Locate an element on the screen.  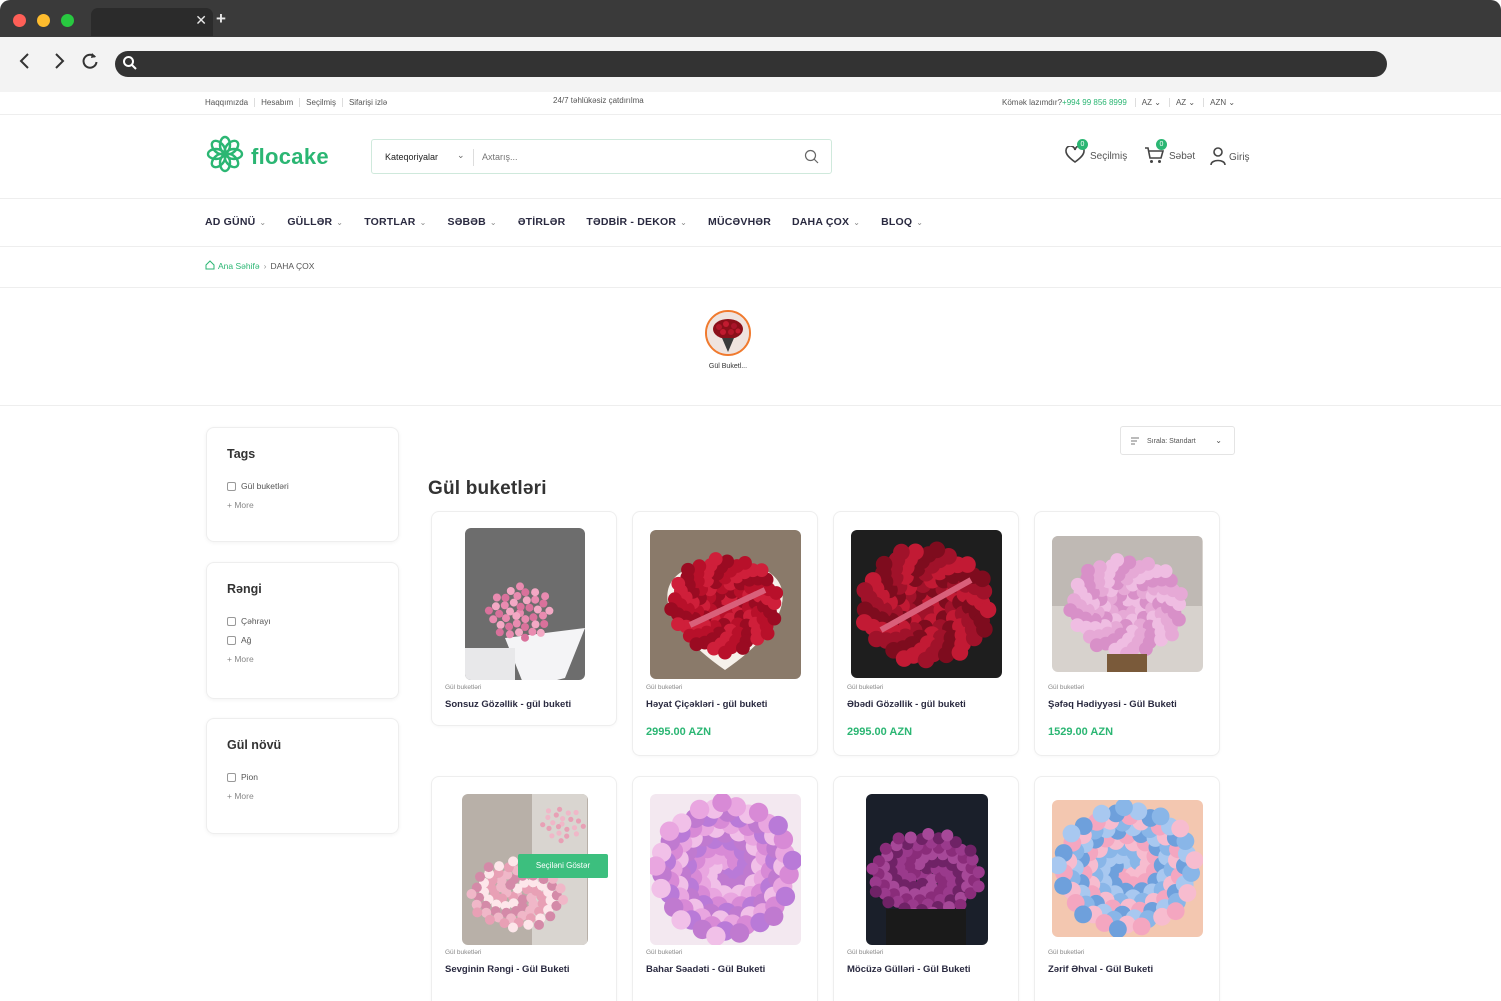
nav-item-label: DAHA ÇOX is located at coordinates (820, 222).